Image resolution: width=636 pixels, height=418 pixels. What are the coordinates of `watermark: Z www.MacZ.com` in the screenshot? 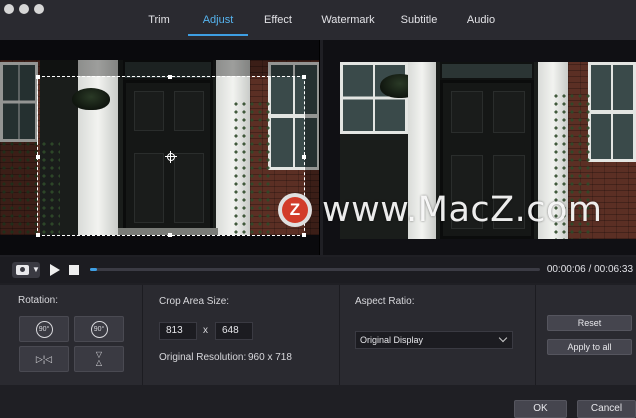 It's located at (440, 210).